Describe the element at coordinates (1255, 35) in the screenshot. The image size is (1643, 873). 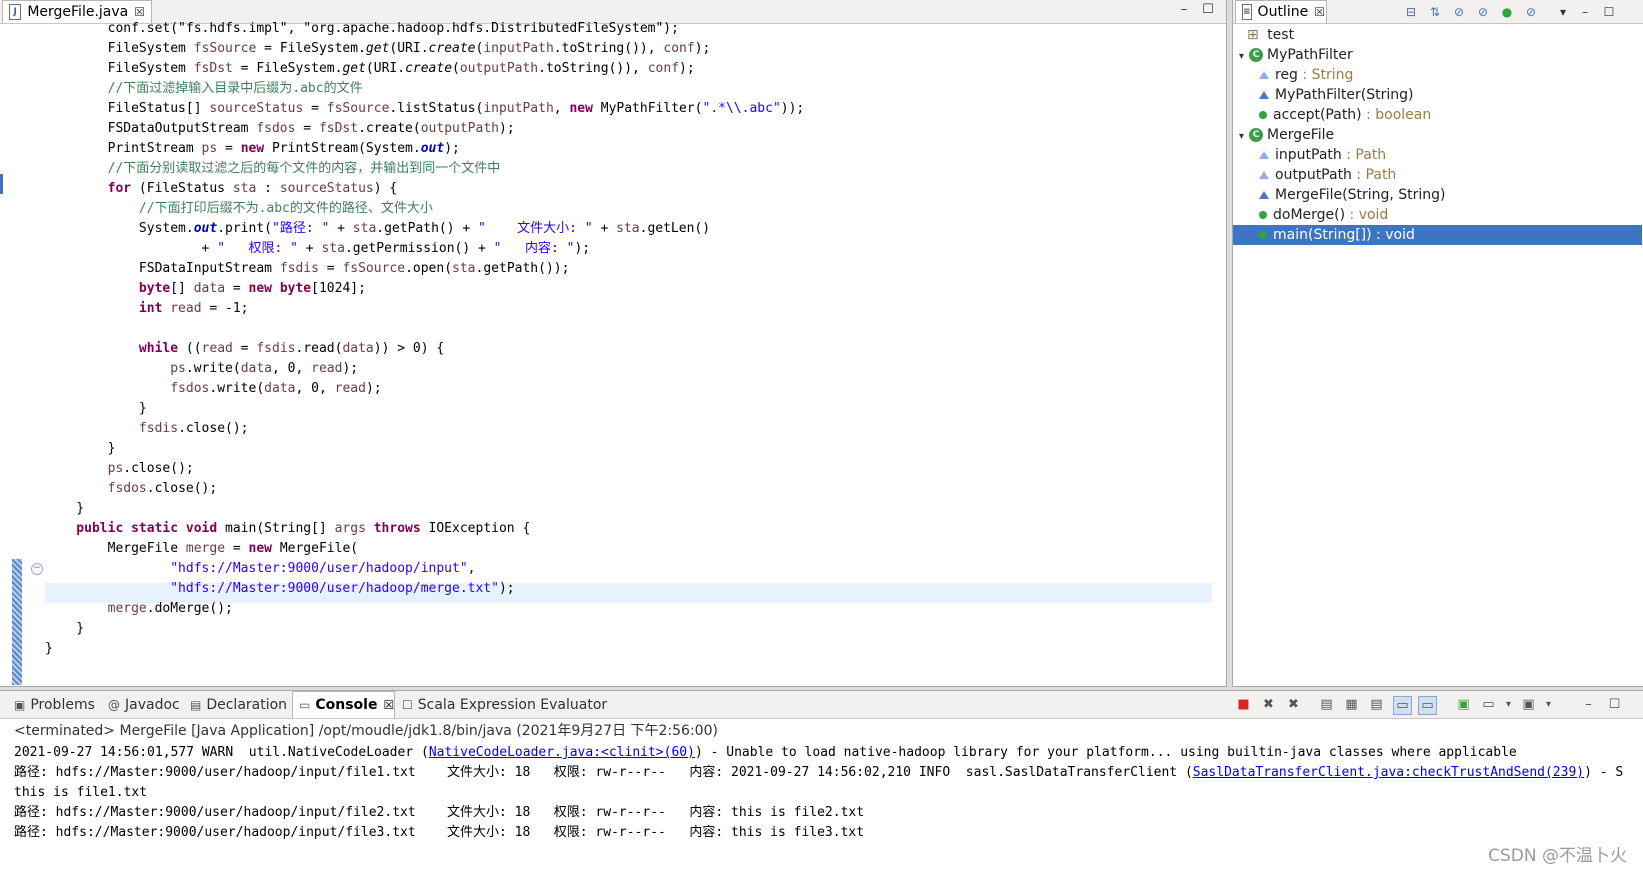
I see `import-icon: ⊞` at that location.